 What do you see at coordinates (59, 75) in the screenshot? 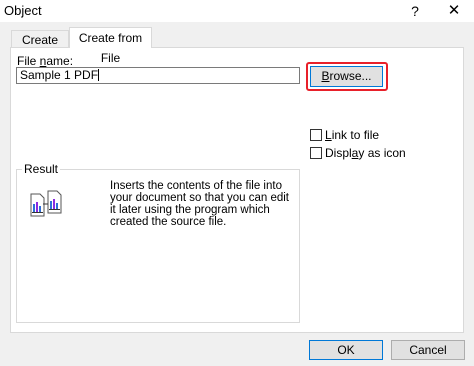
I see `file-name-value: Sample 1 PDF` at bounding box center [59, 75].